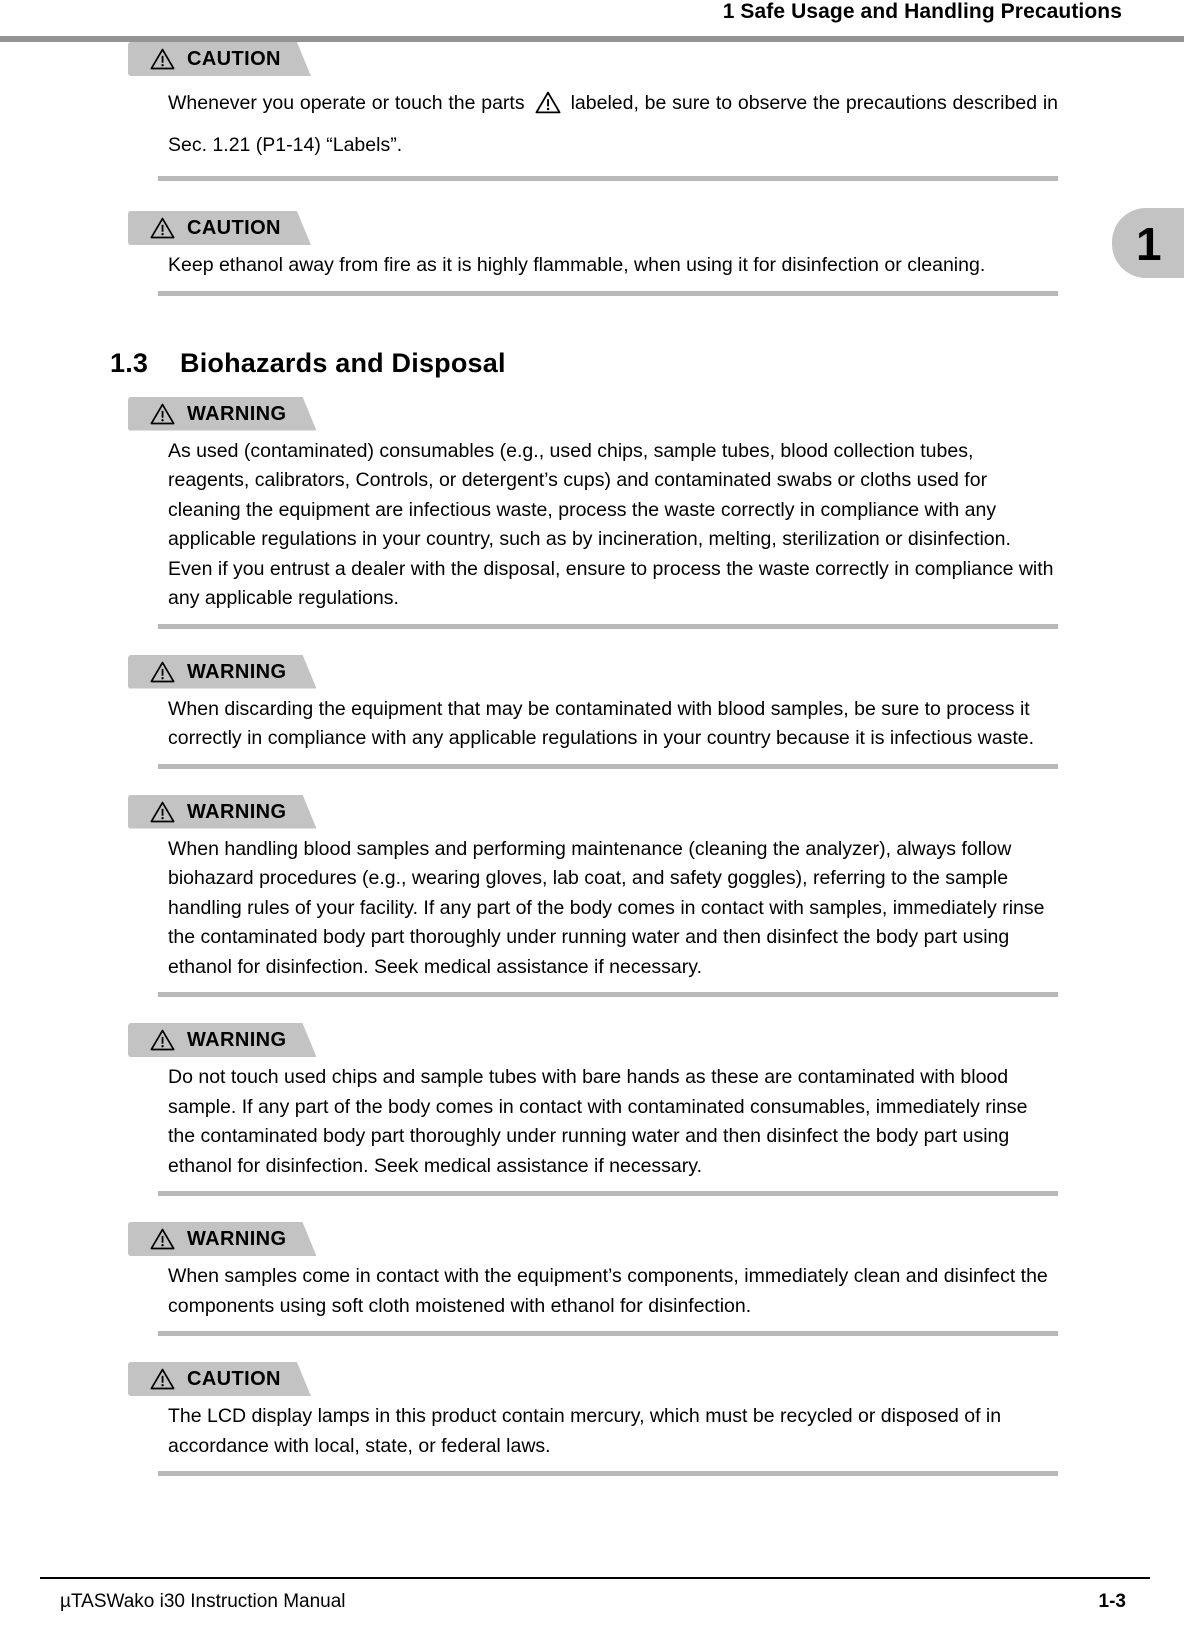 This screenshot has height=1647, width=1184. What do you see at coordinates (592, 21) in the screenshot?
I see `page-header: 1 Safe Usage and Handling Precautions` at bounding box center [592, 21].